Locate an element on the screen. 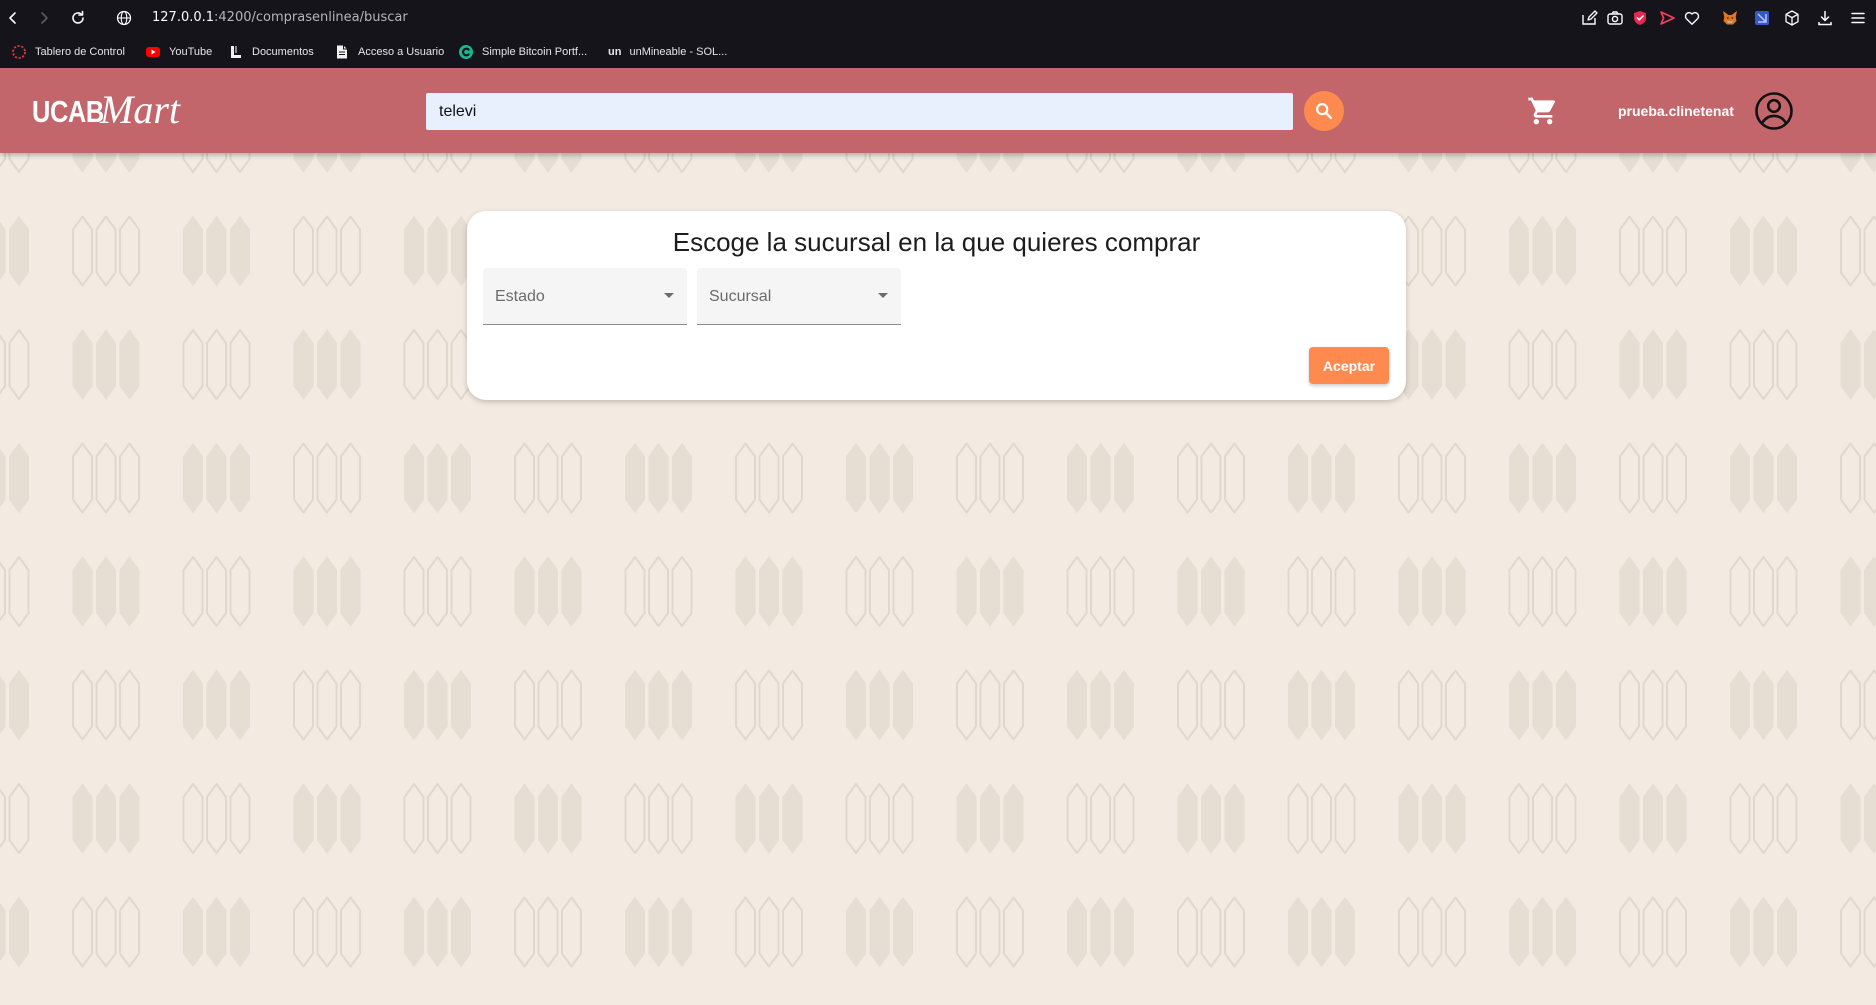 The height and width of the screenshot is (1005, 1876). bookmark-label: Tablero de Control is located at coordinates (80, 52).